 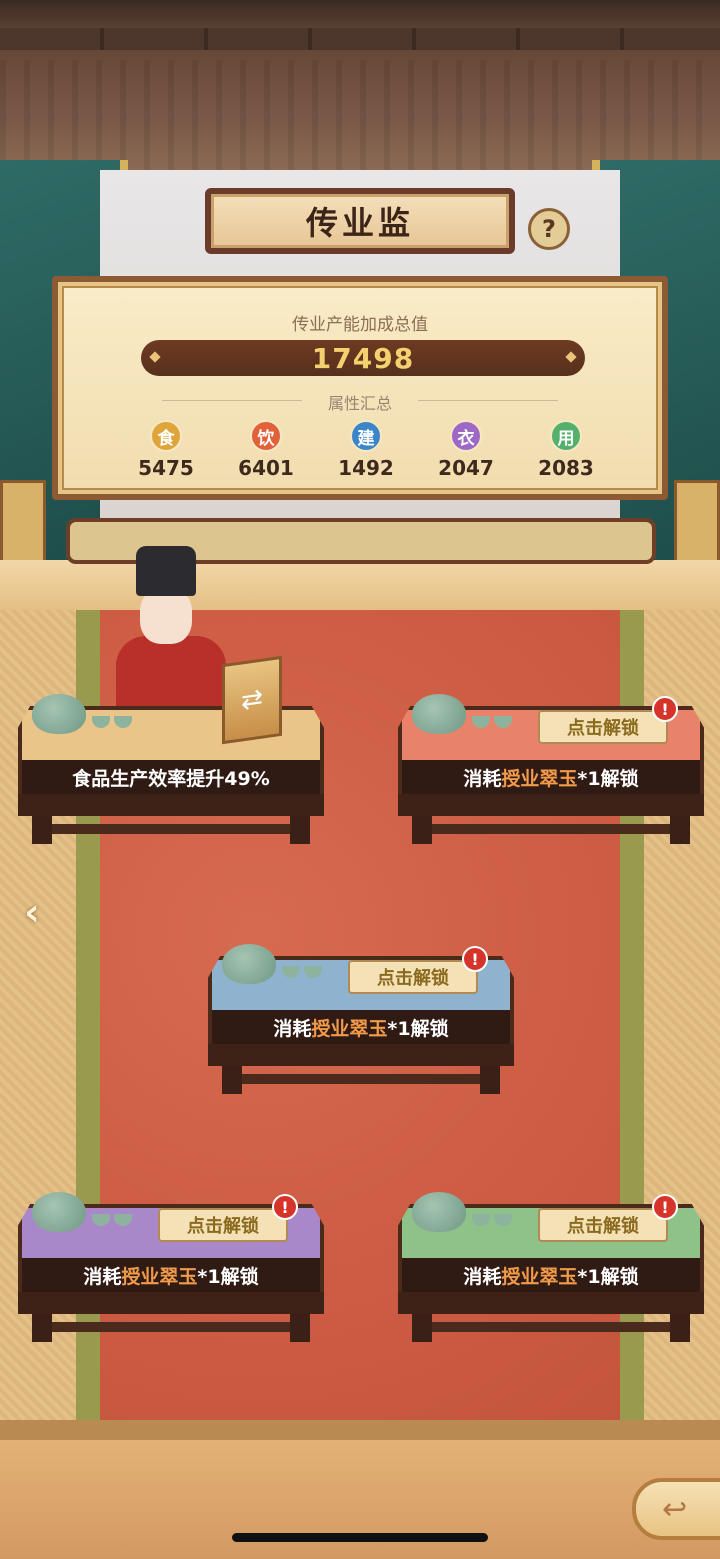 I want to click on bottom-band, so click(x=360, y=1430).